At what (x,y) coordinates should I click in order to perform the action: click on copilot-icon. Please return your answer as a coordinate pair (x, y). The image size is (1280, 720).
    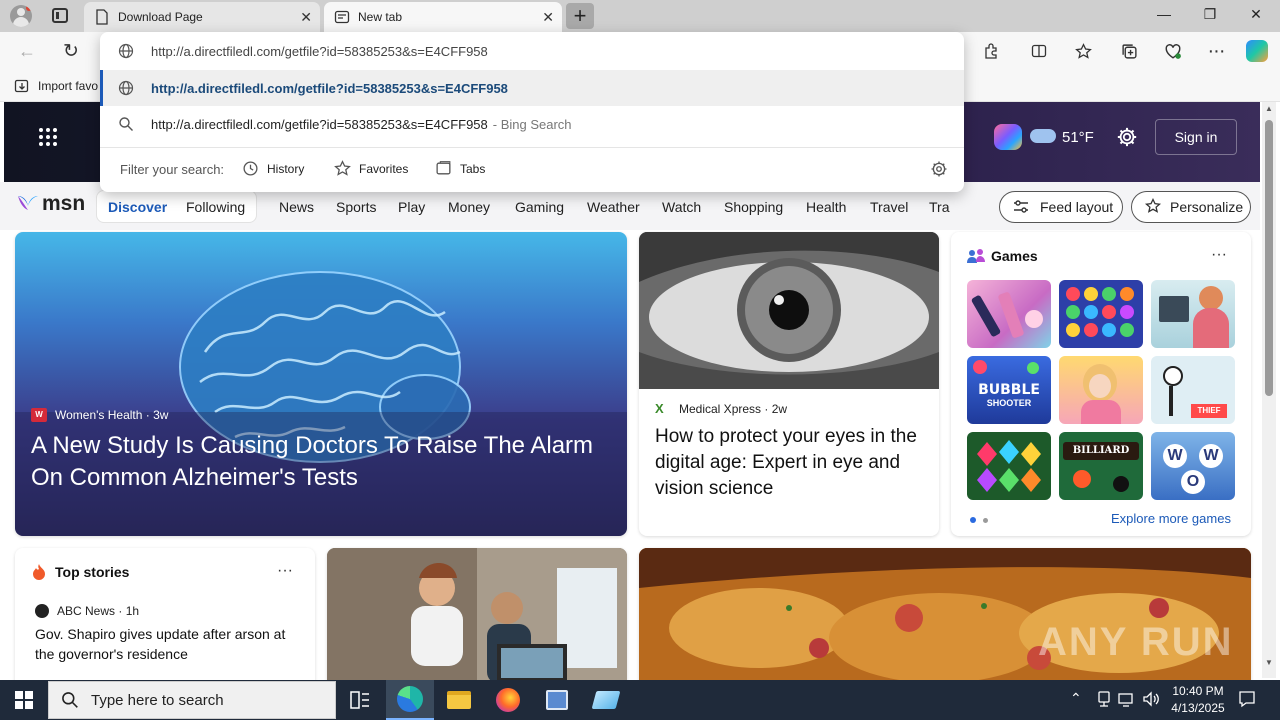
    Looking at the image, I should click on (1257, 51).